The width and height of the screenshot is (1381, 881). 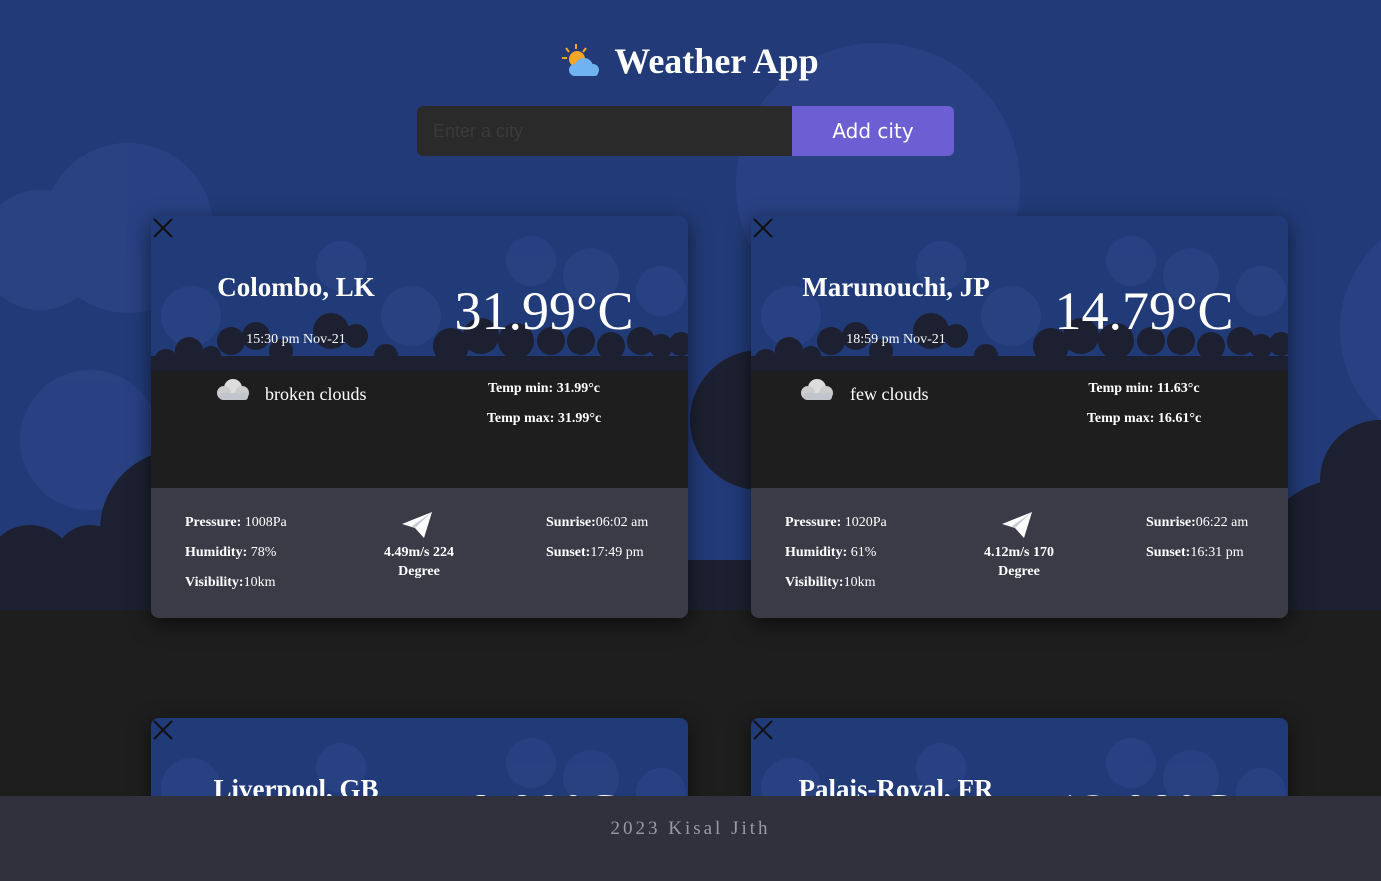 What do you see at coordinates (1197, 522) in the screenshot?
I see `sunrise: Sunrise:06:22 am` at bounding box center [1197, 522].